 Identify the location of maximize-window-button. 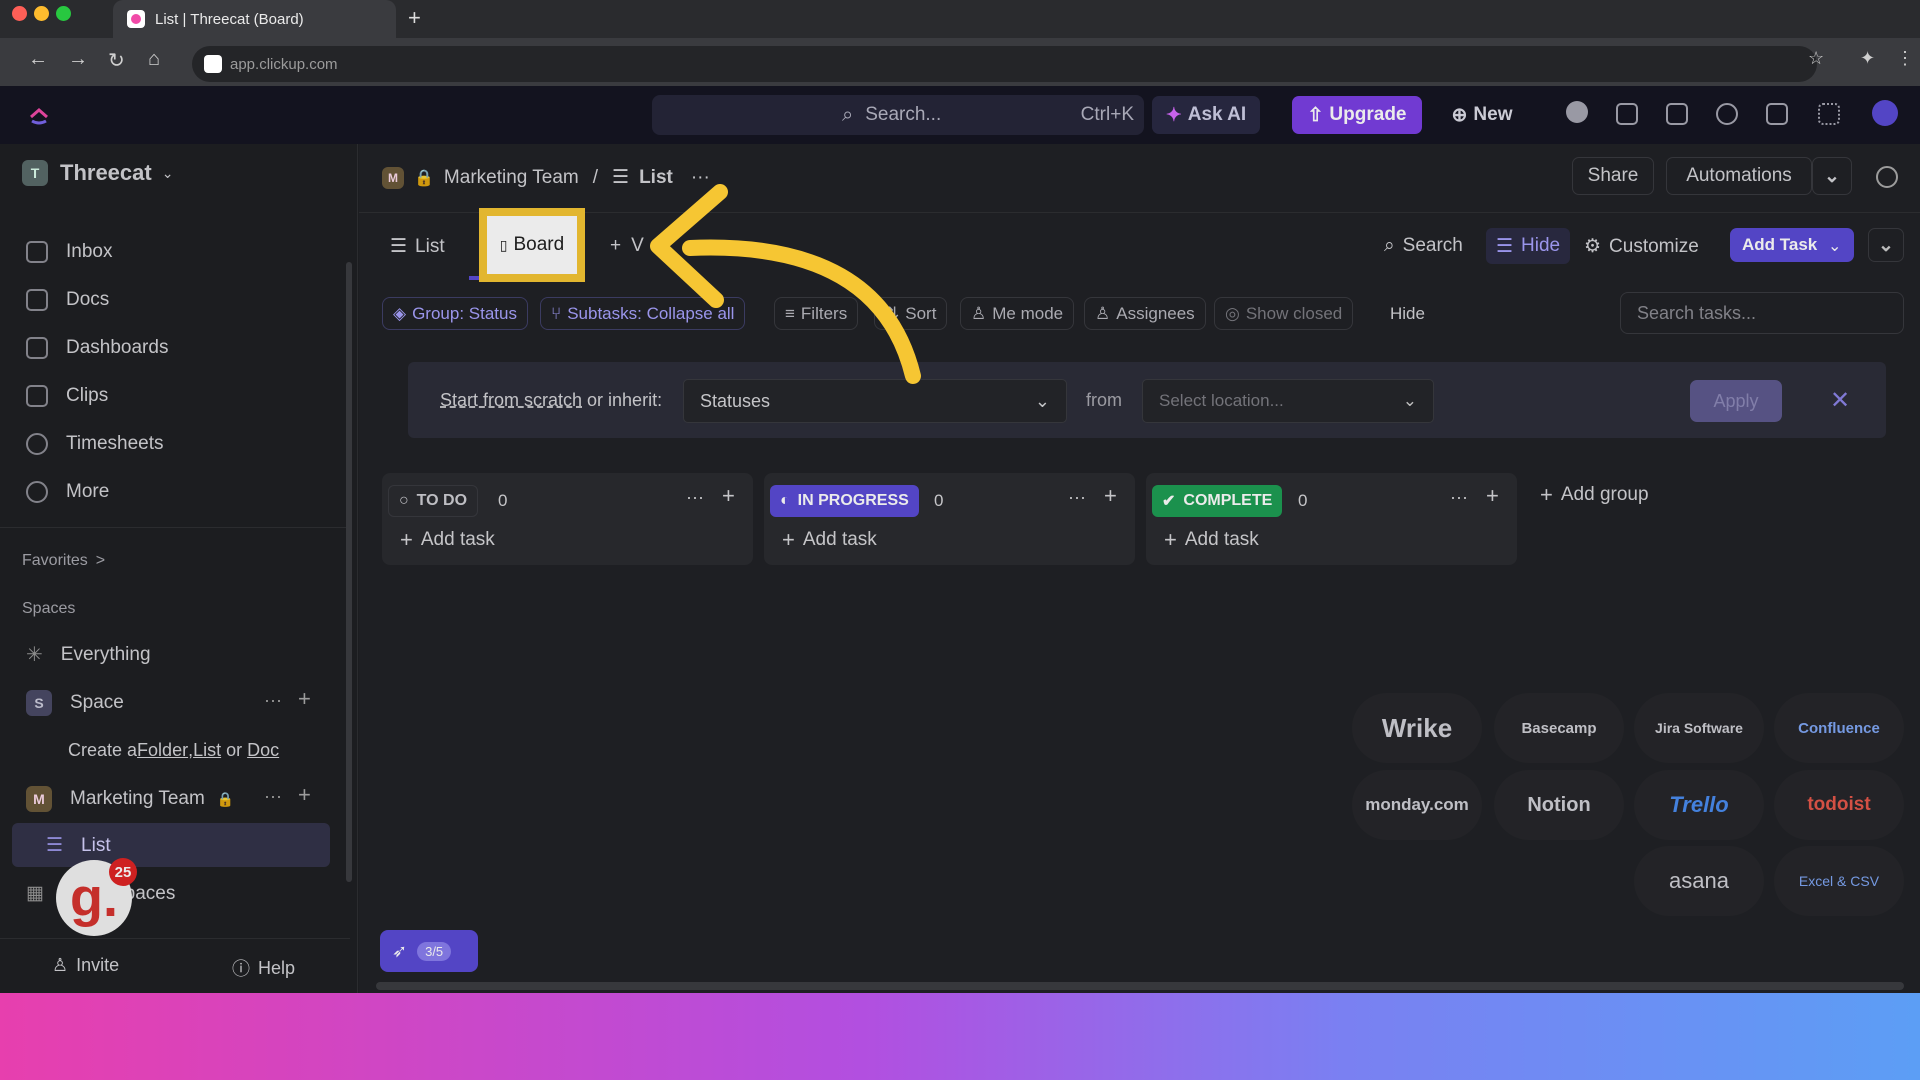
(63, 13).